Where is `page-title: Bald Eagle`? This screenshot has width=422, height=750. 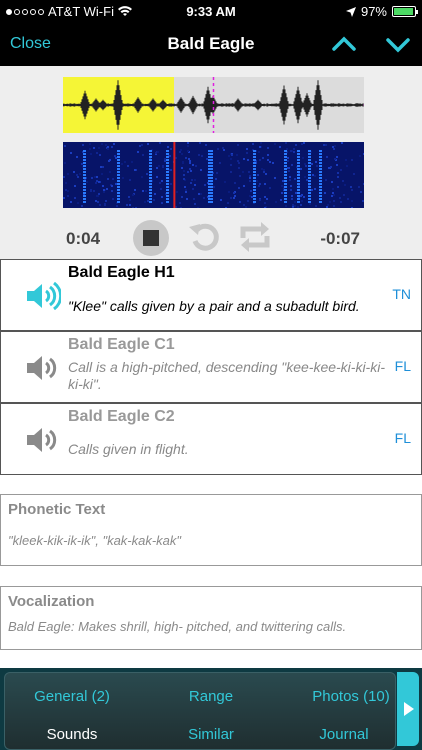
page-title: Bald Eagle is located at coordinates (211, 43).